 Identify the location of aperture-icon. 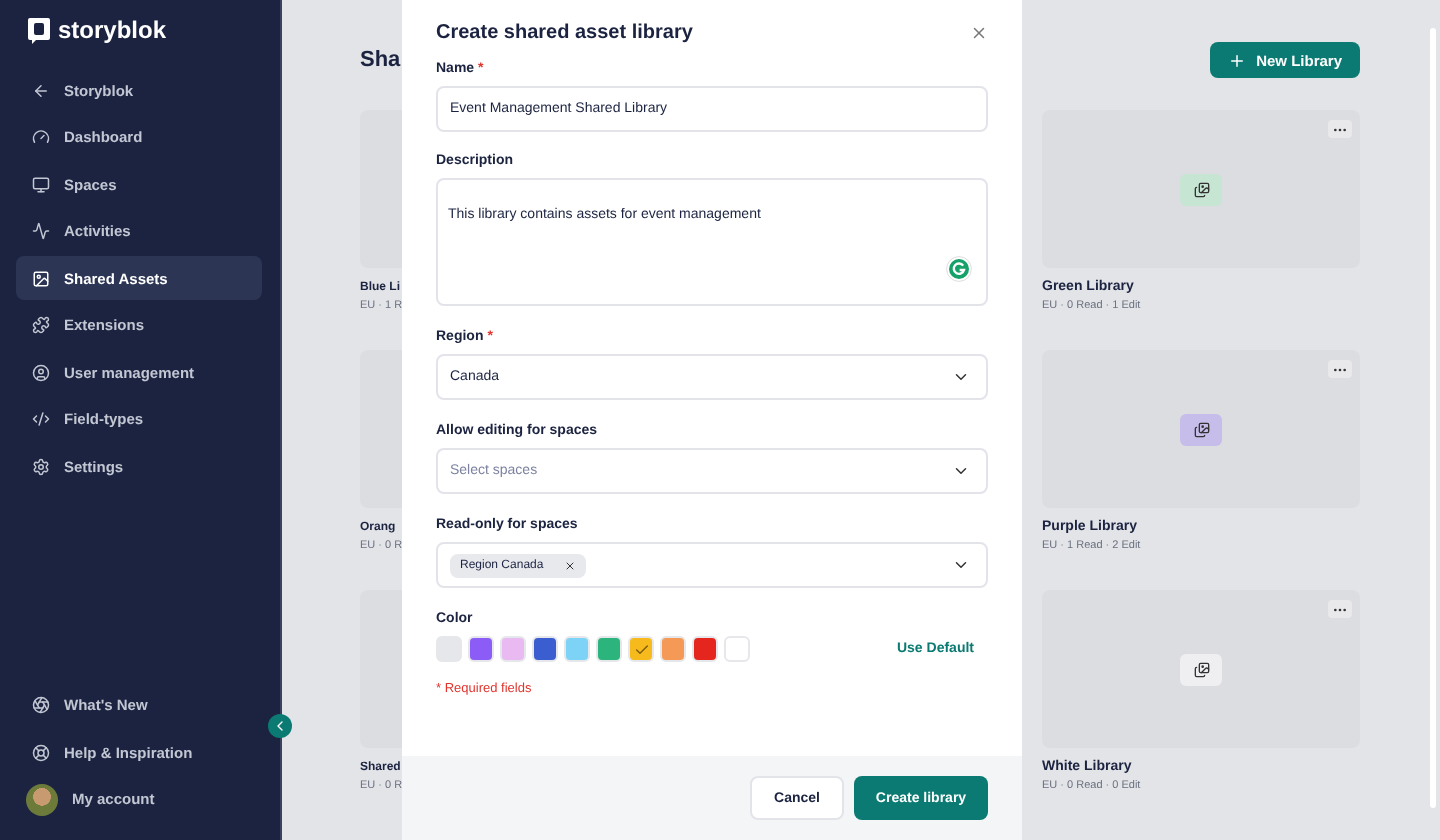
(41, 705).